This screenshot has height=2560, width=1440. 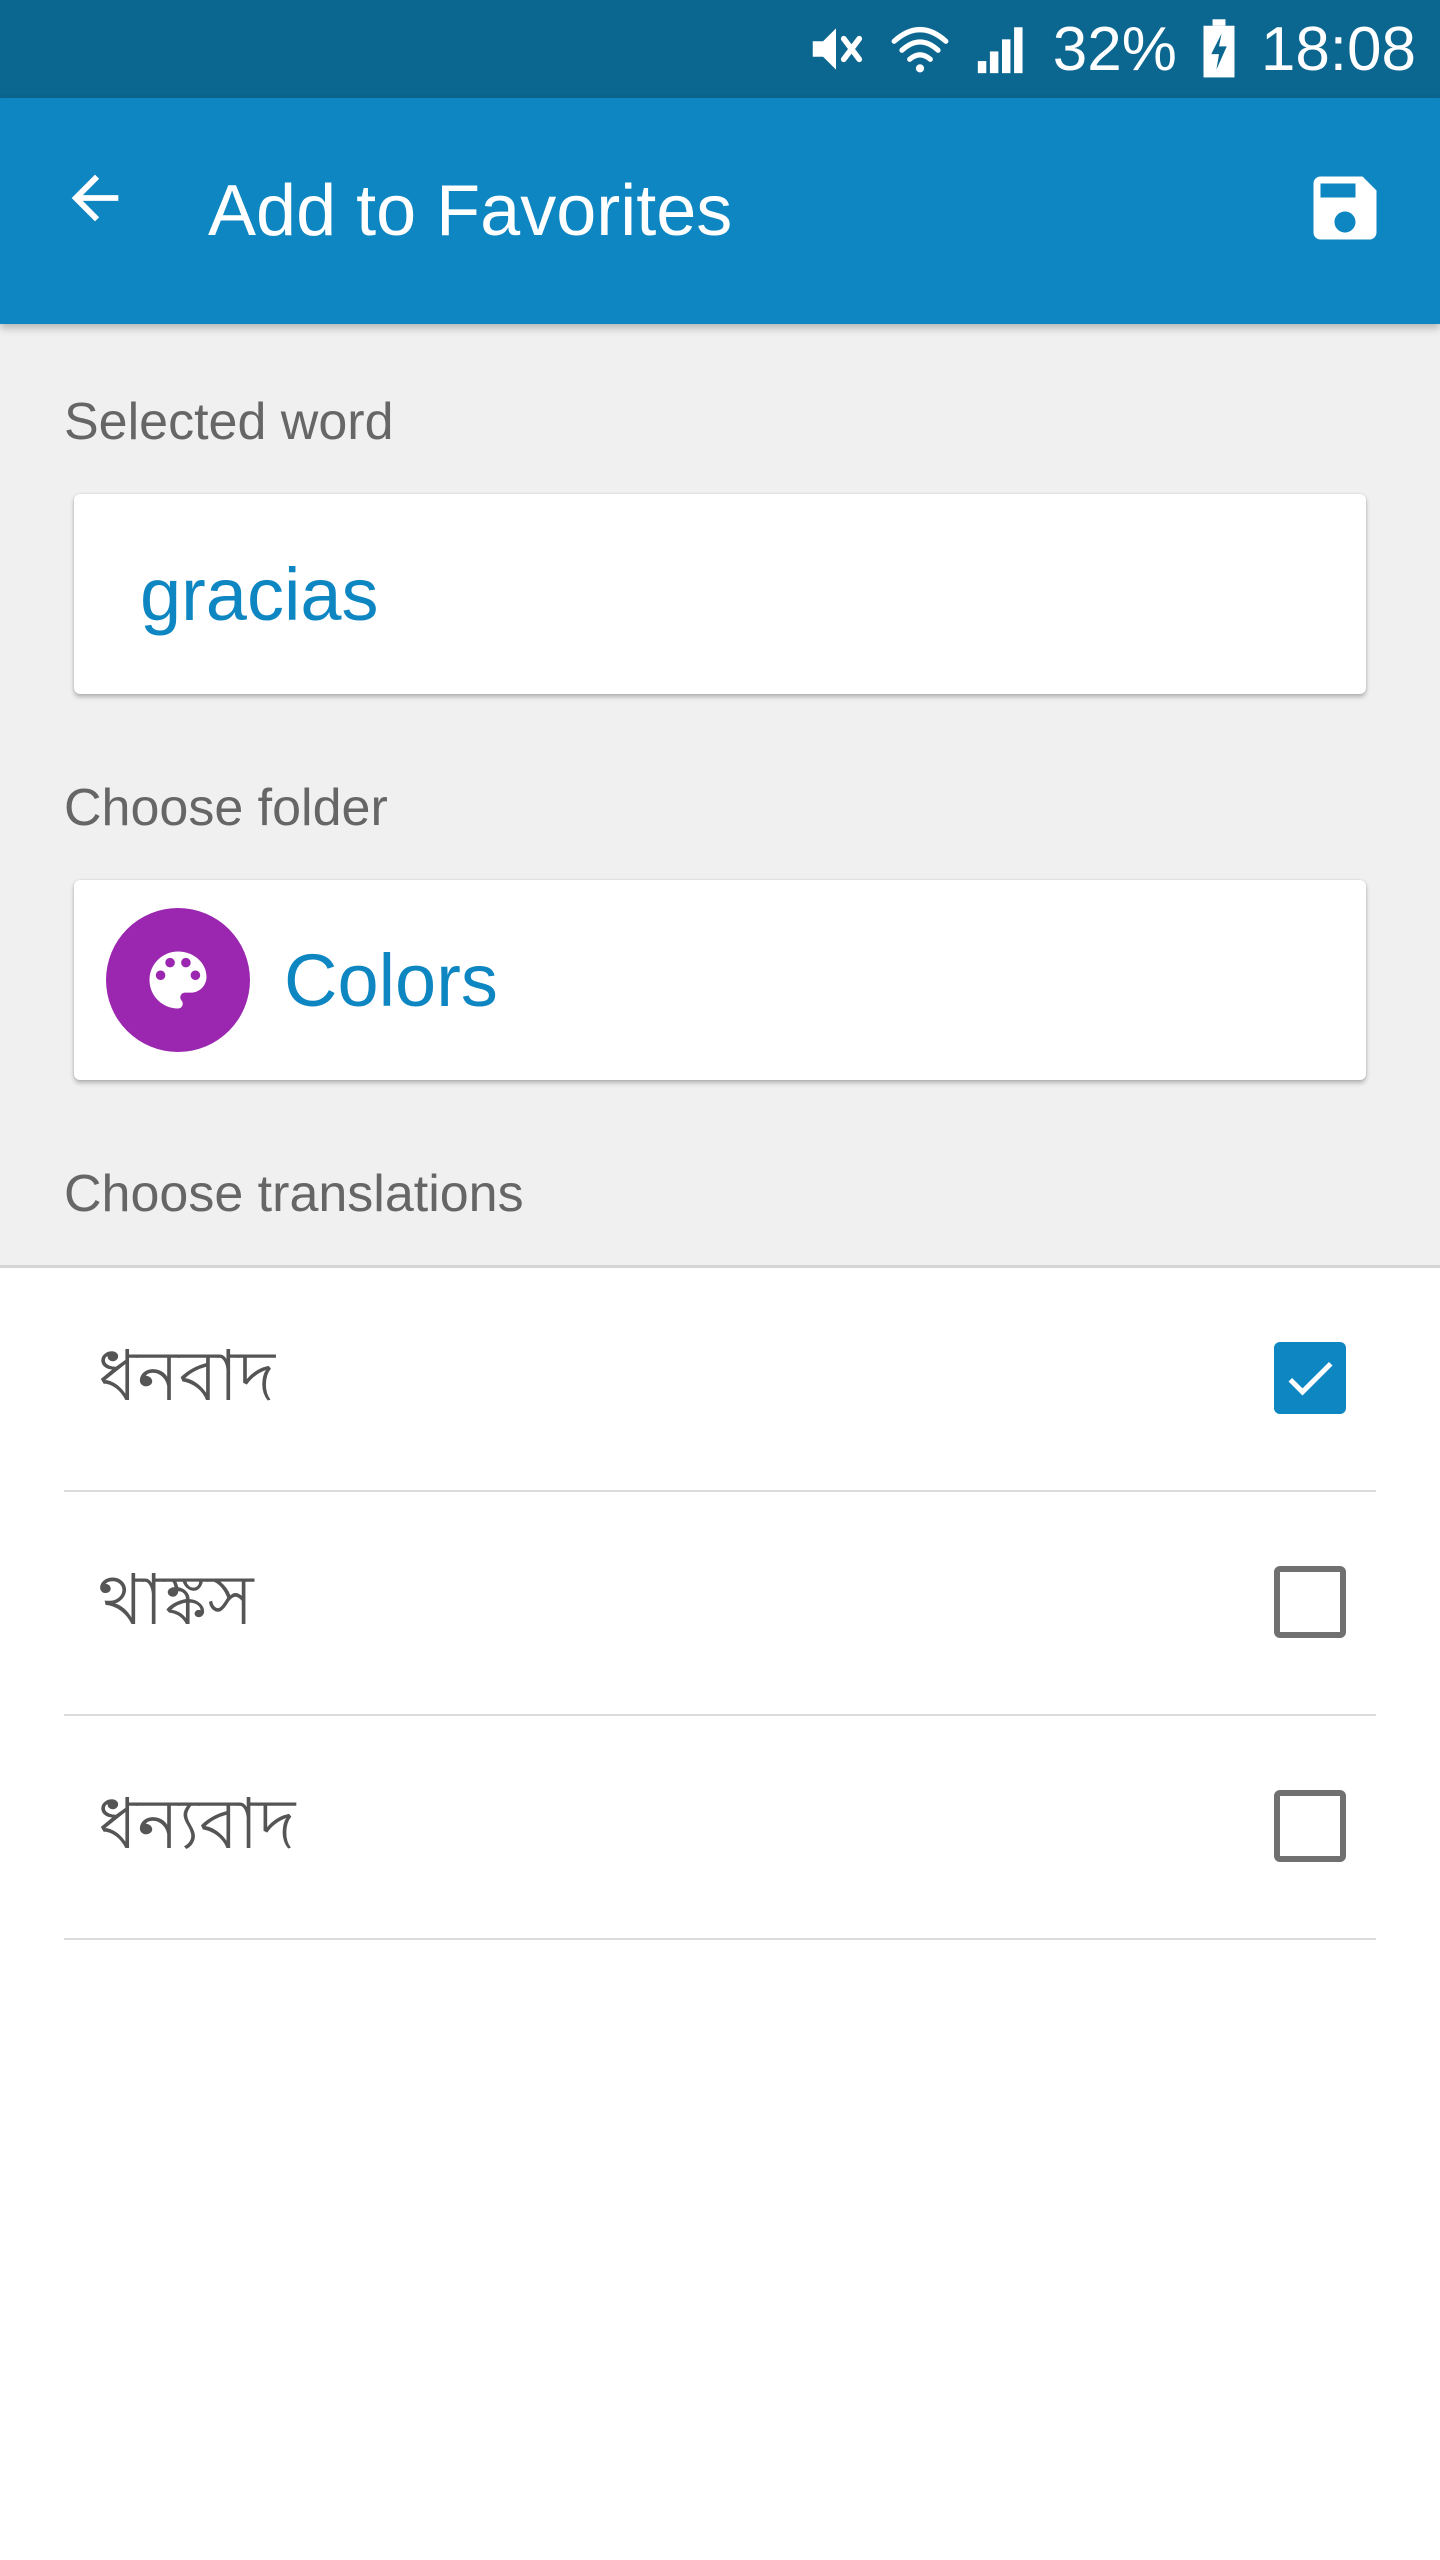 I want to click on selected-word-value: gracias, so click(x=259, y=594).